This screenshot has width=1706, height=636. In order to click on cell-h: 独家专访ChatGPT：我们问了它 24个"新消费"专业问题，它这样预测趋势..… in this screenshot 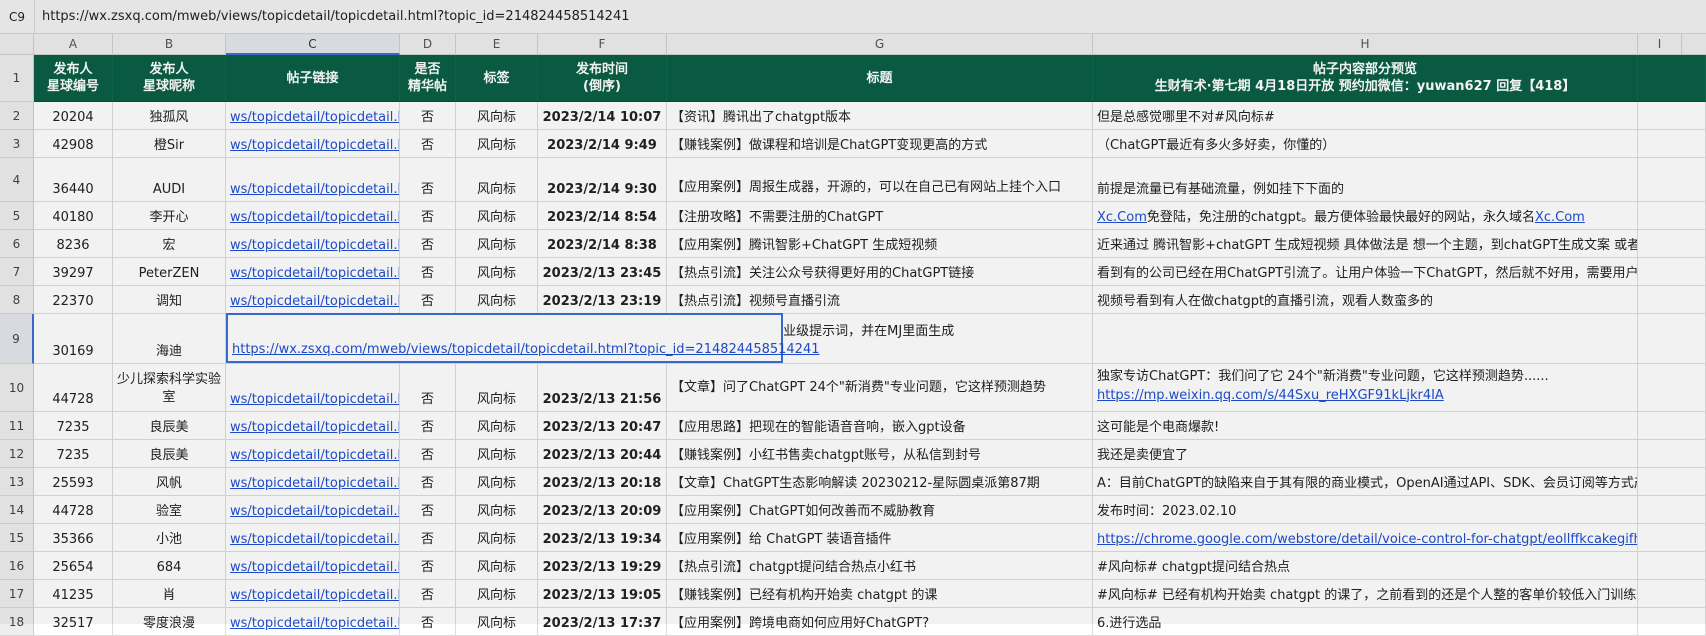, I will do `click(1365, 388)`.